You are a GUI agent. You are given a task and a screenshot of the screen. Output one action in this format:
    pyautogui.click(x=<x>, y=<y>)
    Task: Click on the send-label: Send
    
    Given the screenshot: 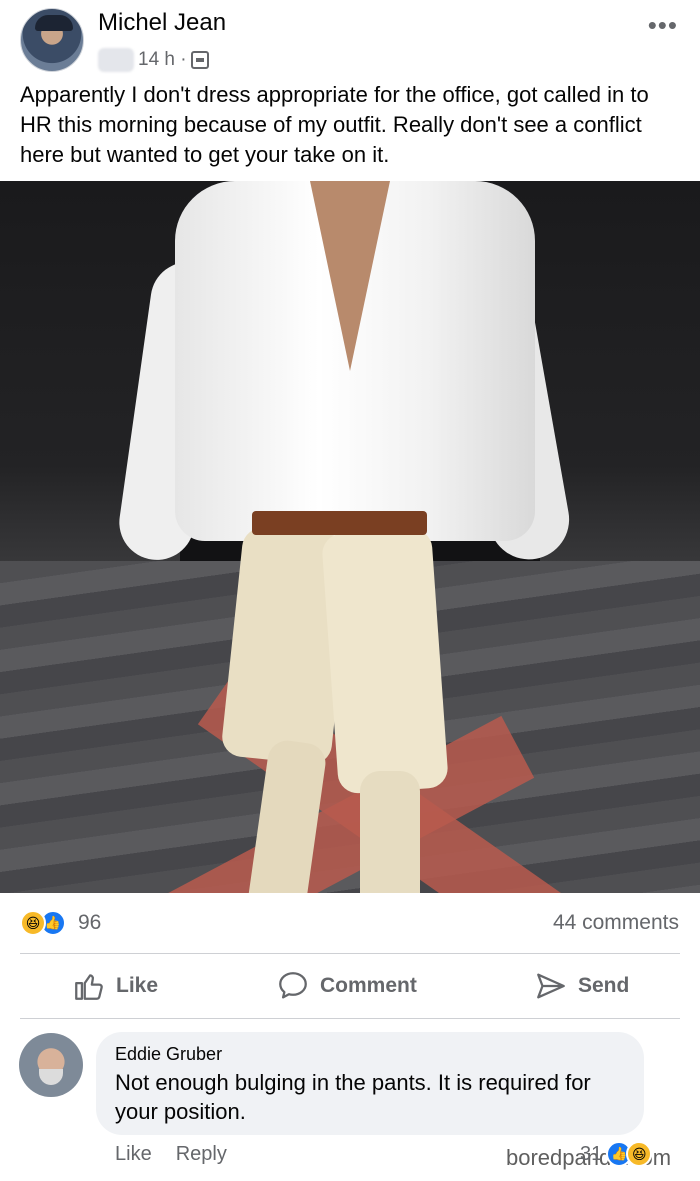 What is the action you would take?
    pyautogui.click(x=604, y=985)
    